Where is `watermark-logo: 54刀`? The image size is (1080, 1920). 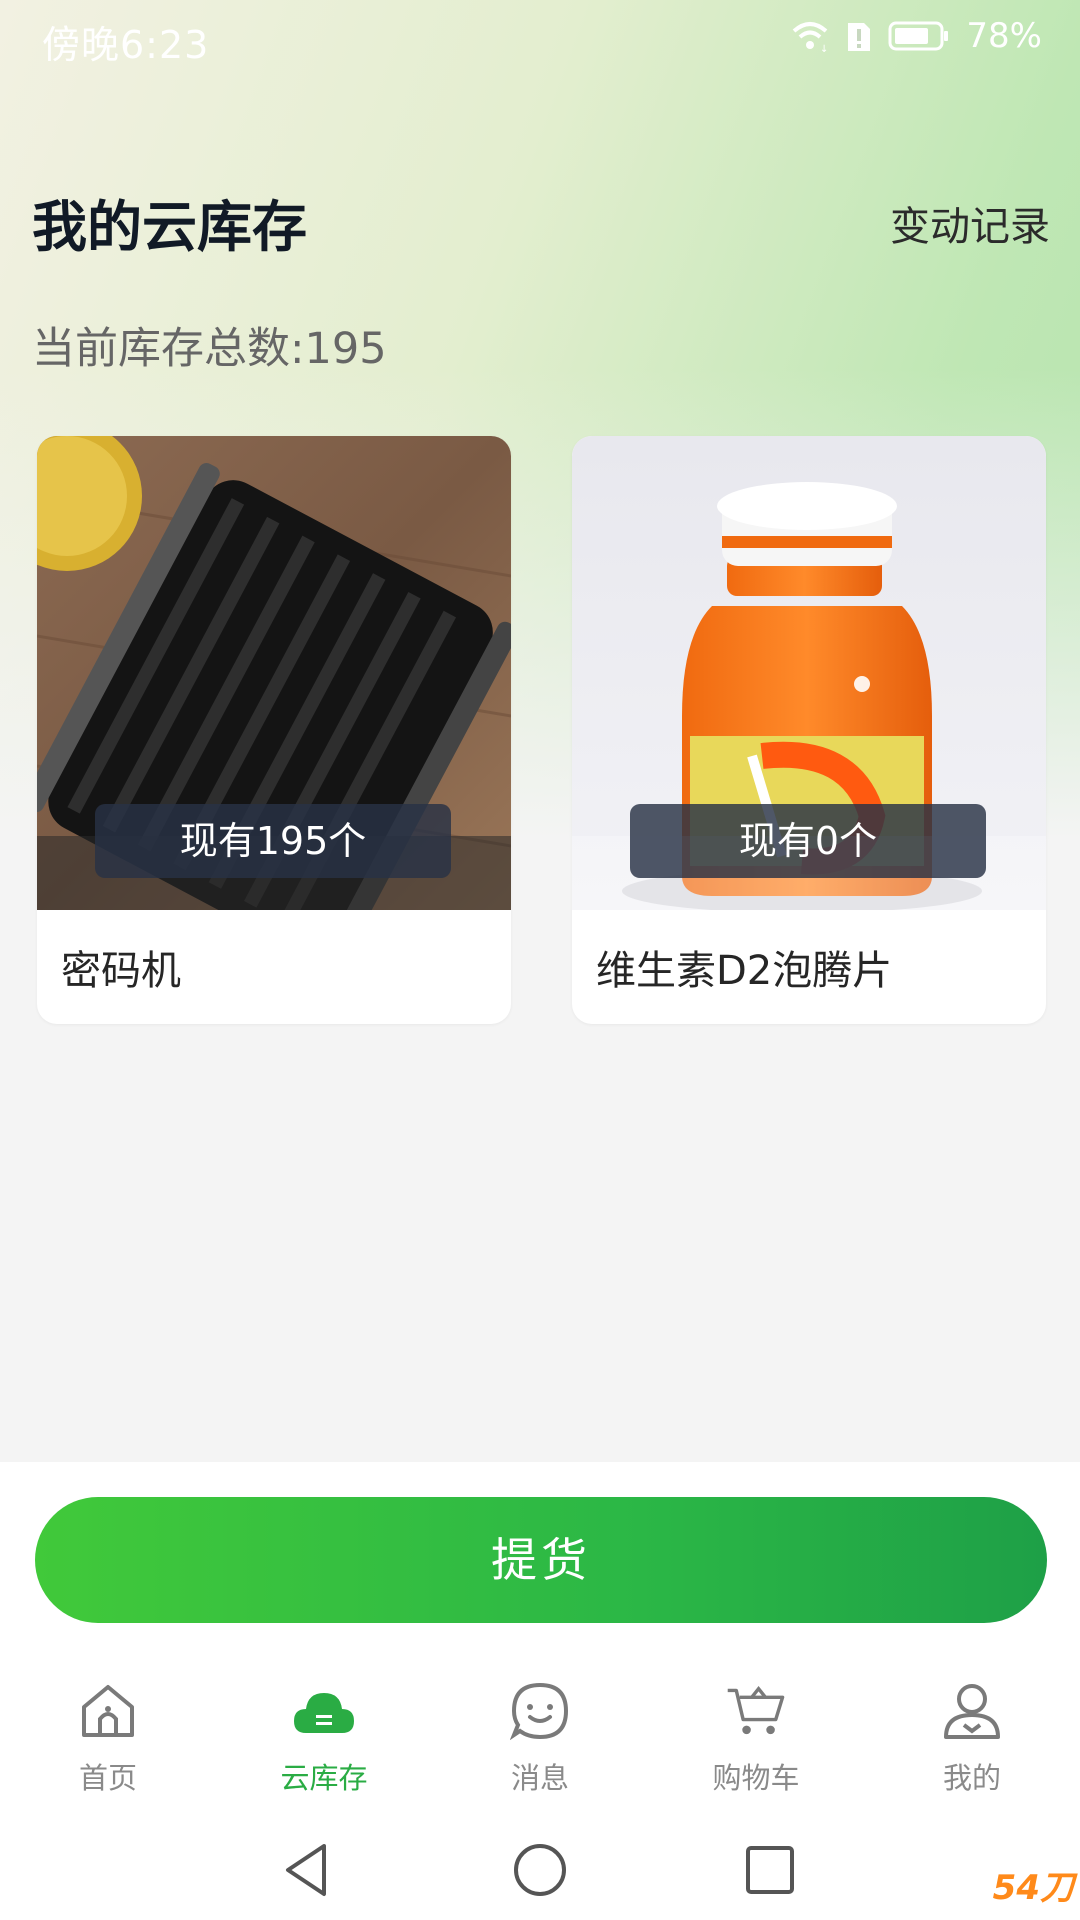 watermark-logo: 54刀 is located at coordinates (1033, 1888).